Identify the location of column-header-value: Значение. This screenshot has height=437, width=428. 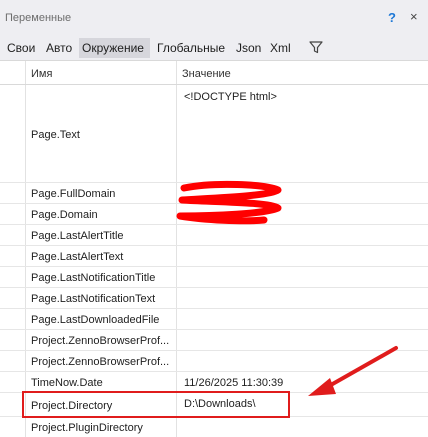
(206, 74).